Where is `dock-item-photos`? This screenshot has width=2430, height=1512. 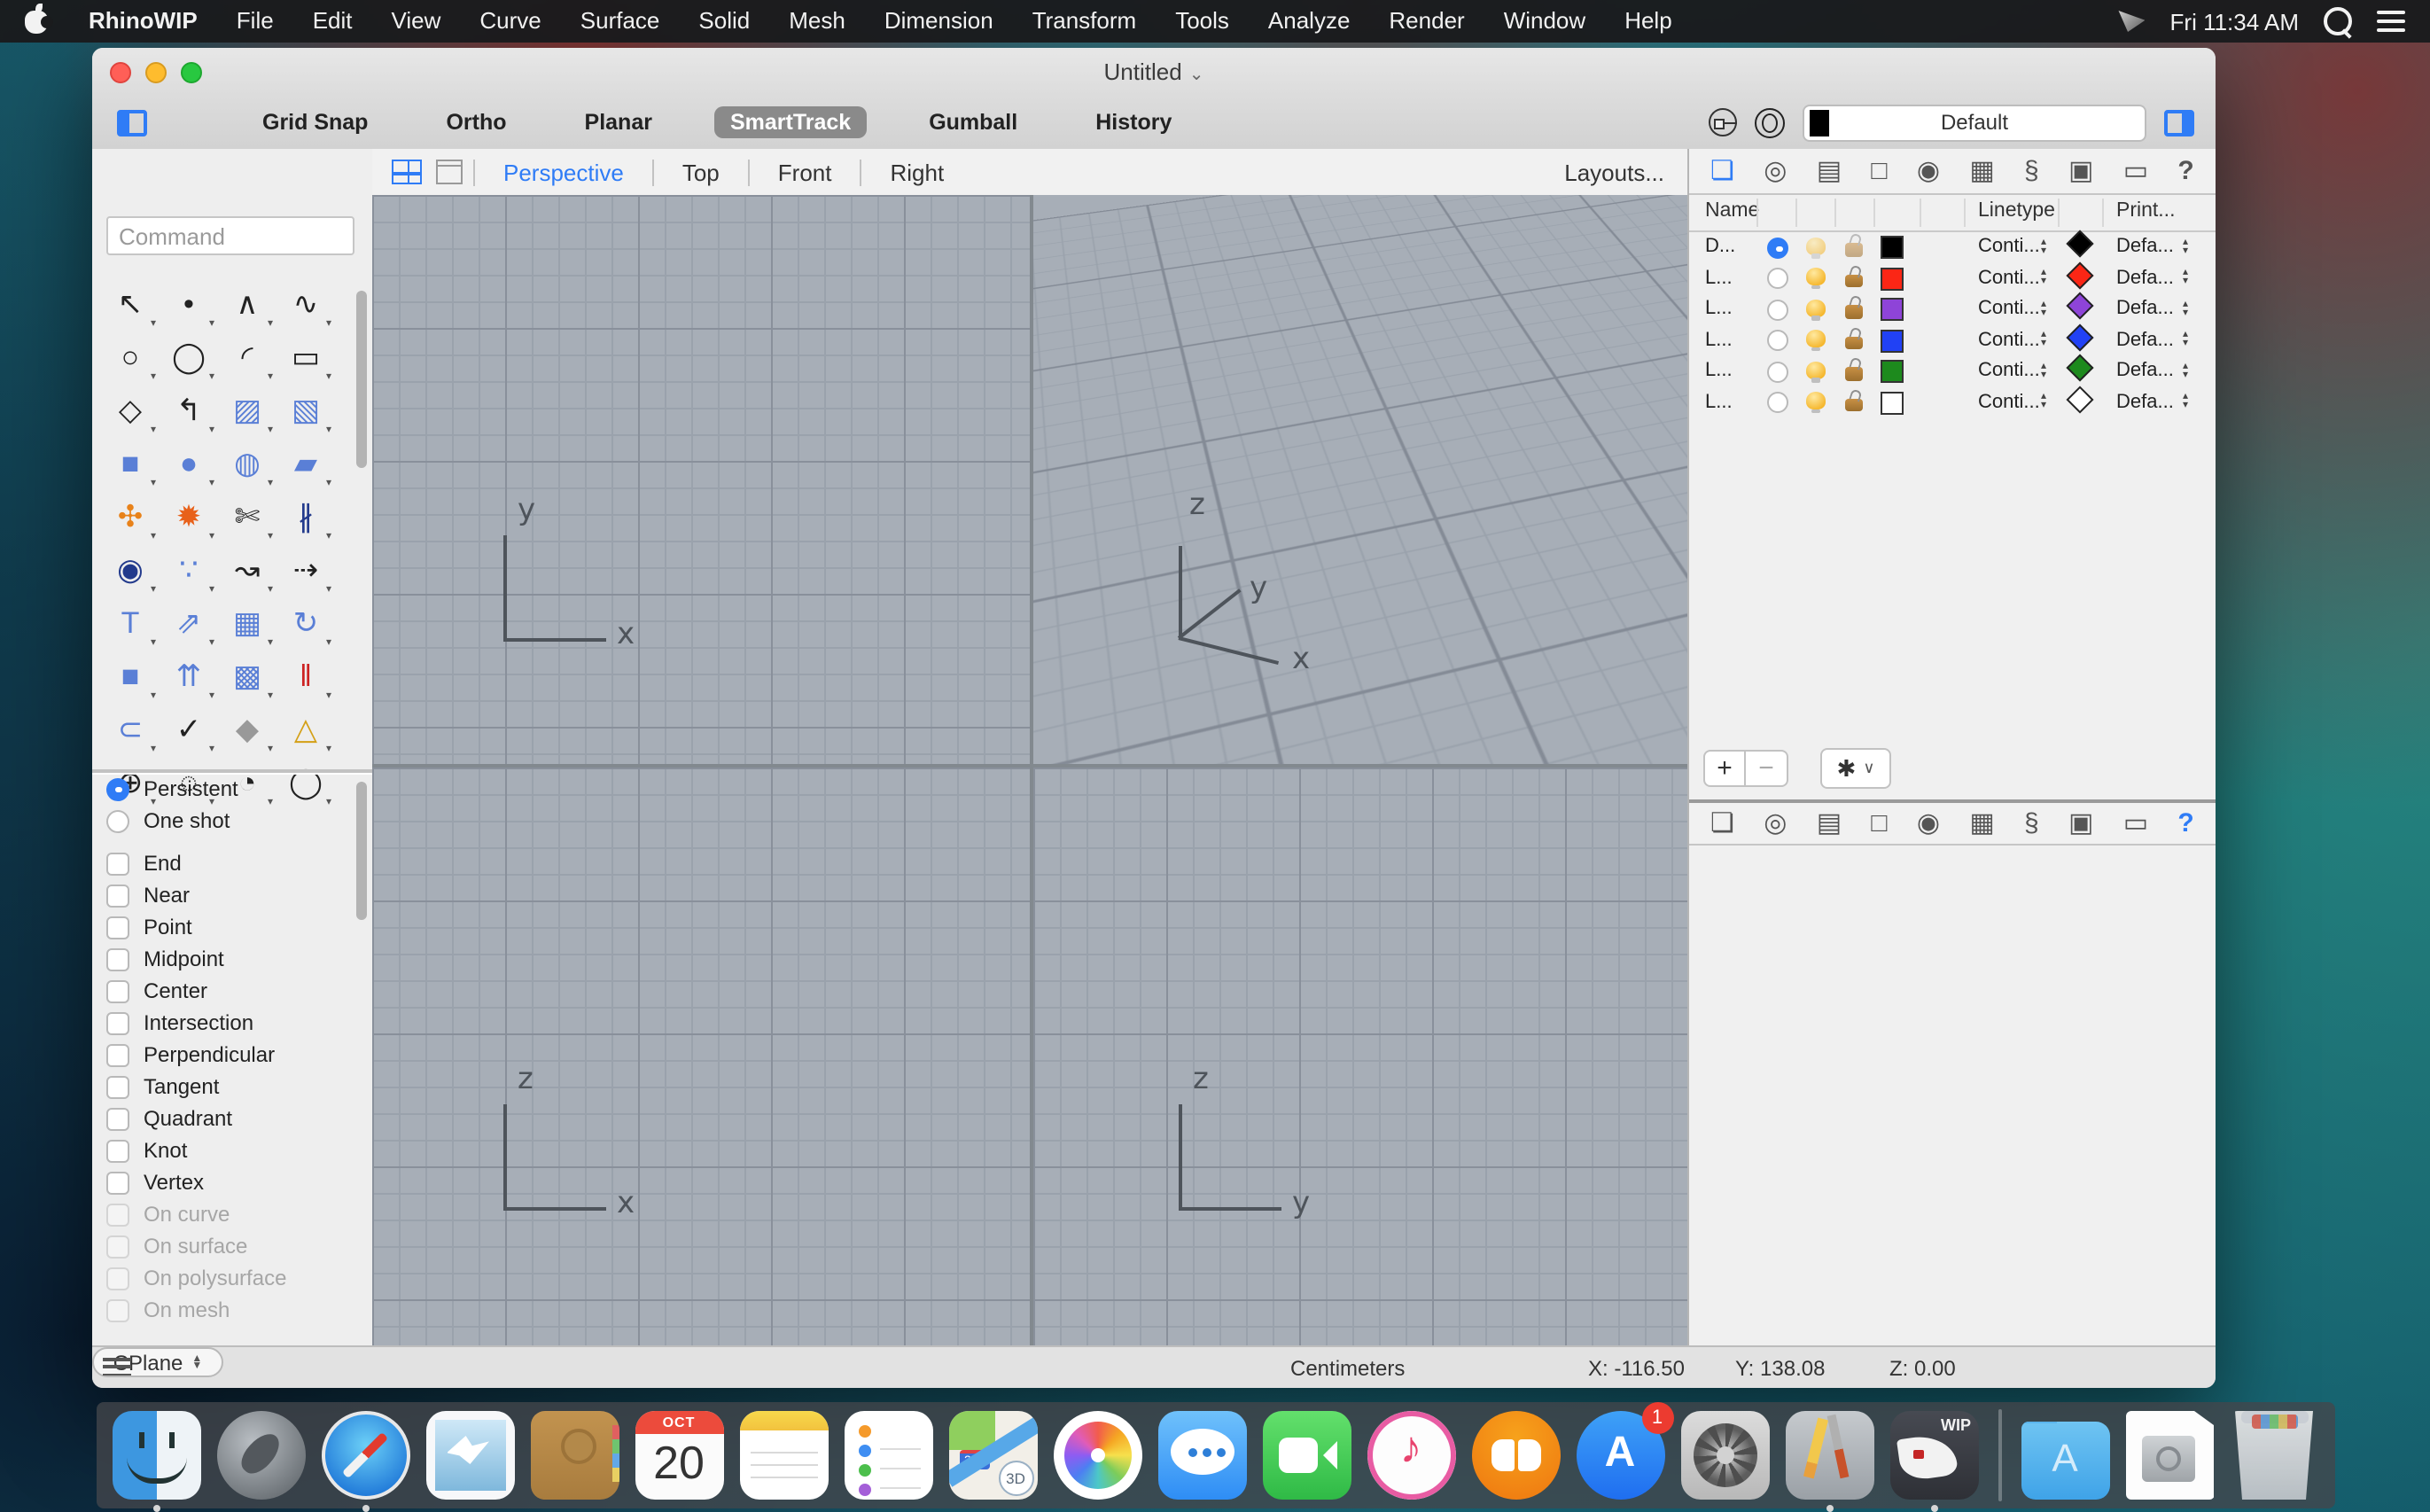
dock-item-photos is located at coordinates (1097, 1455).